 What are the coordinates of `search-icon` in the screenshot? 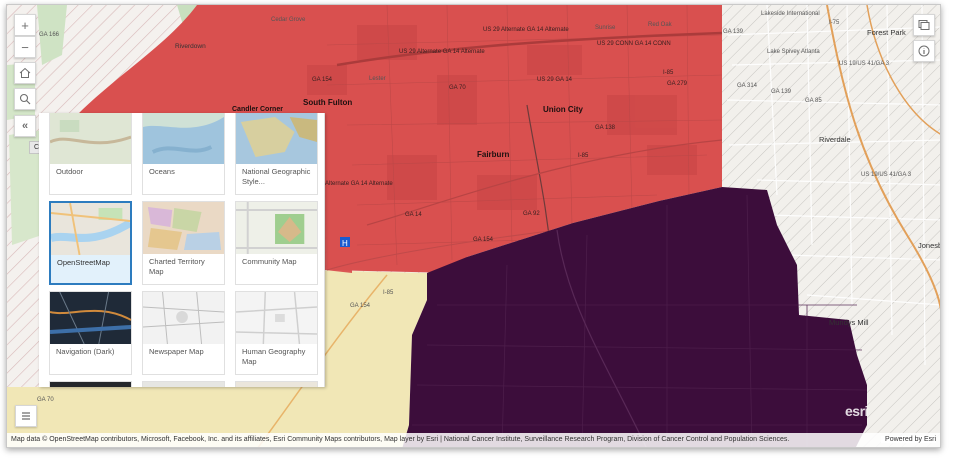 It's located at (25, 99).